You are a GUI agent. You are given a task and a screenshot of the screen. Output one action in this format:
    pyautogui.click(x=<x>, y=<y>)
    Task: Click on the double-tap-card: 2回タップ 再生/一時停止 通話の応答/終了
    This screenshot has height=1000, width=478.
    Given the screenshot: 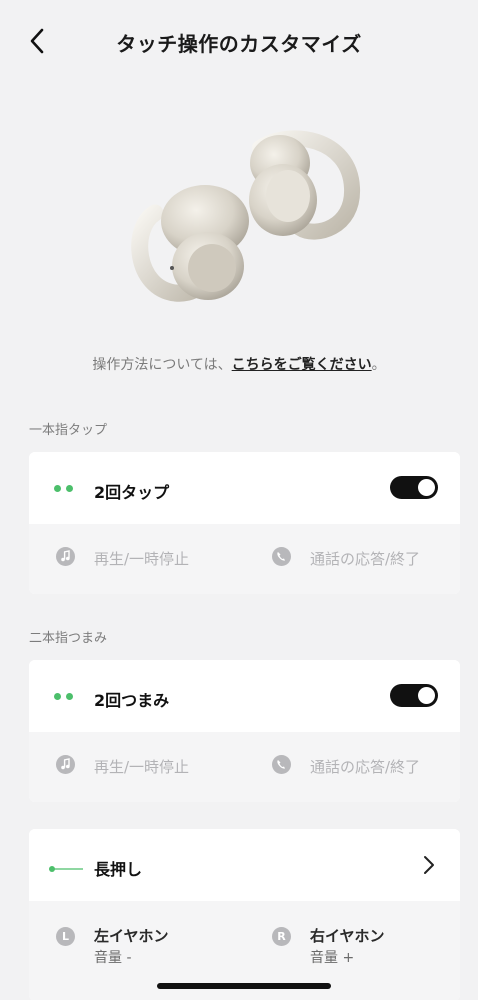 What is the action you would take?
    pyautogui.click(x=244, y=523)
    